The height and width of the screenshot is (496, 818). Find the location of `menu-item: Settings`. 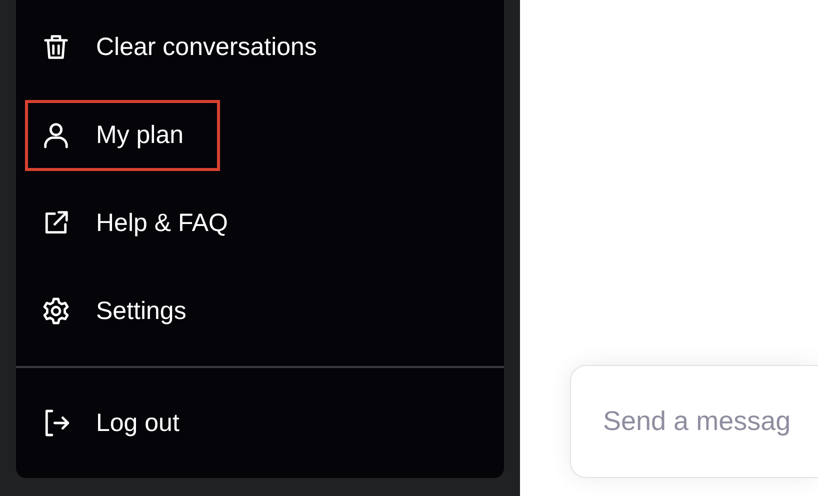

menu-item: Settings is located at coordinates (123, 311).